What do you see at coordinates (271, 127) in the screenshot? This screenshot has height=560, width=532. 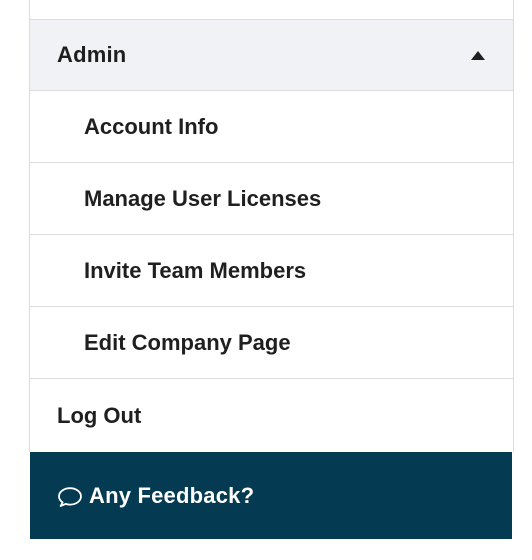 I see `menu-item-account-info: Account Info` at bounding box center [271, 127].